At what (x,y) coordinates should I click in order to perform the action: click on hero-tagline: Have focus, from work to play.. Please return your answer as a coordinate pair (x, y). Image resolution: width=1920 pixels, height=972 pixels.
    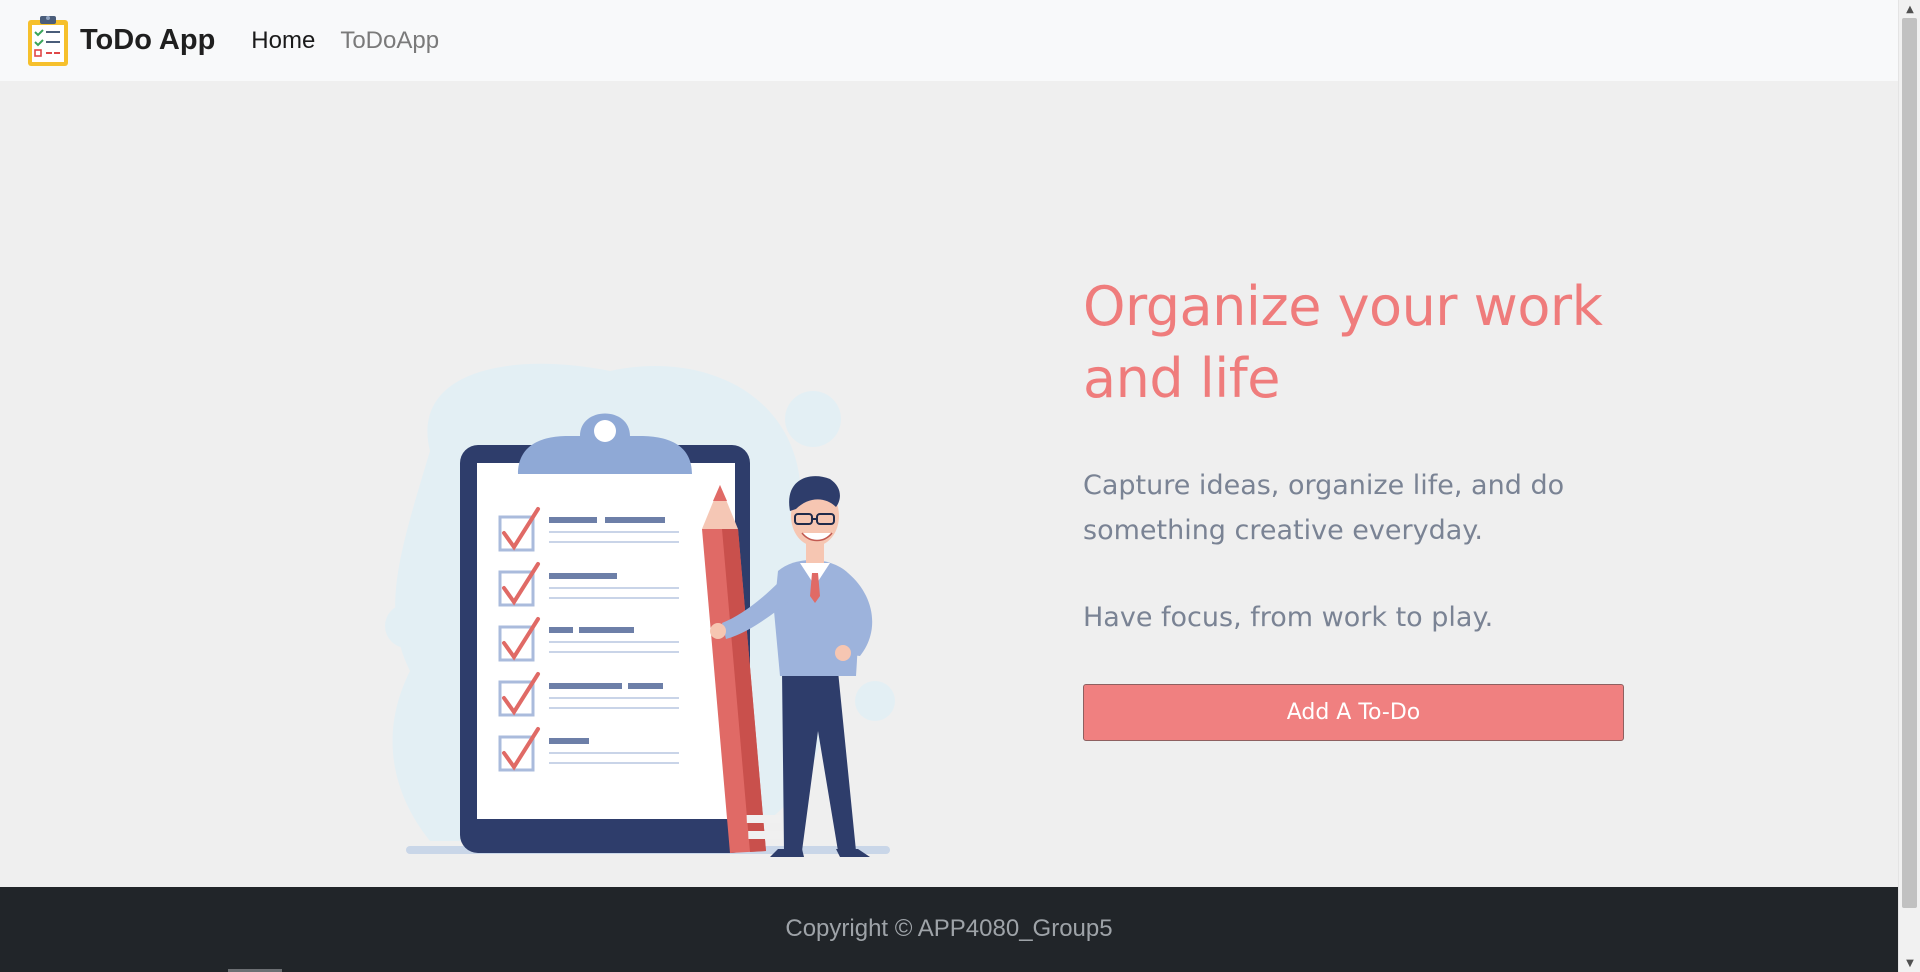
    Looking at the image, I should click on (1288, 617).